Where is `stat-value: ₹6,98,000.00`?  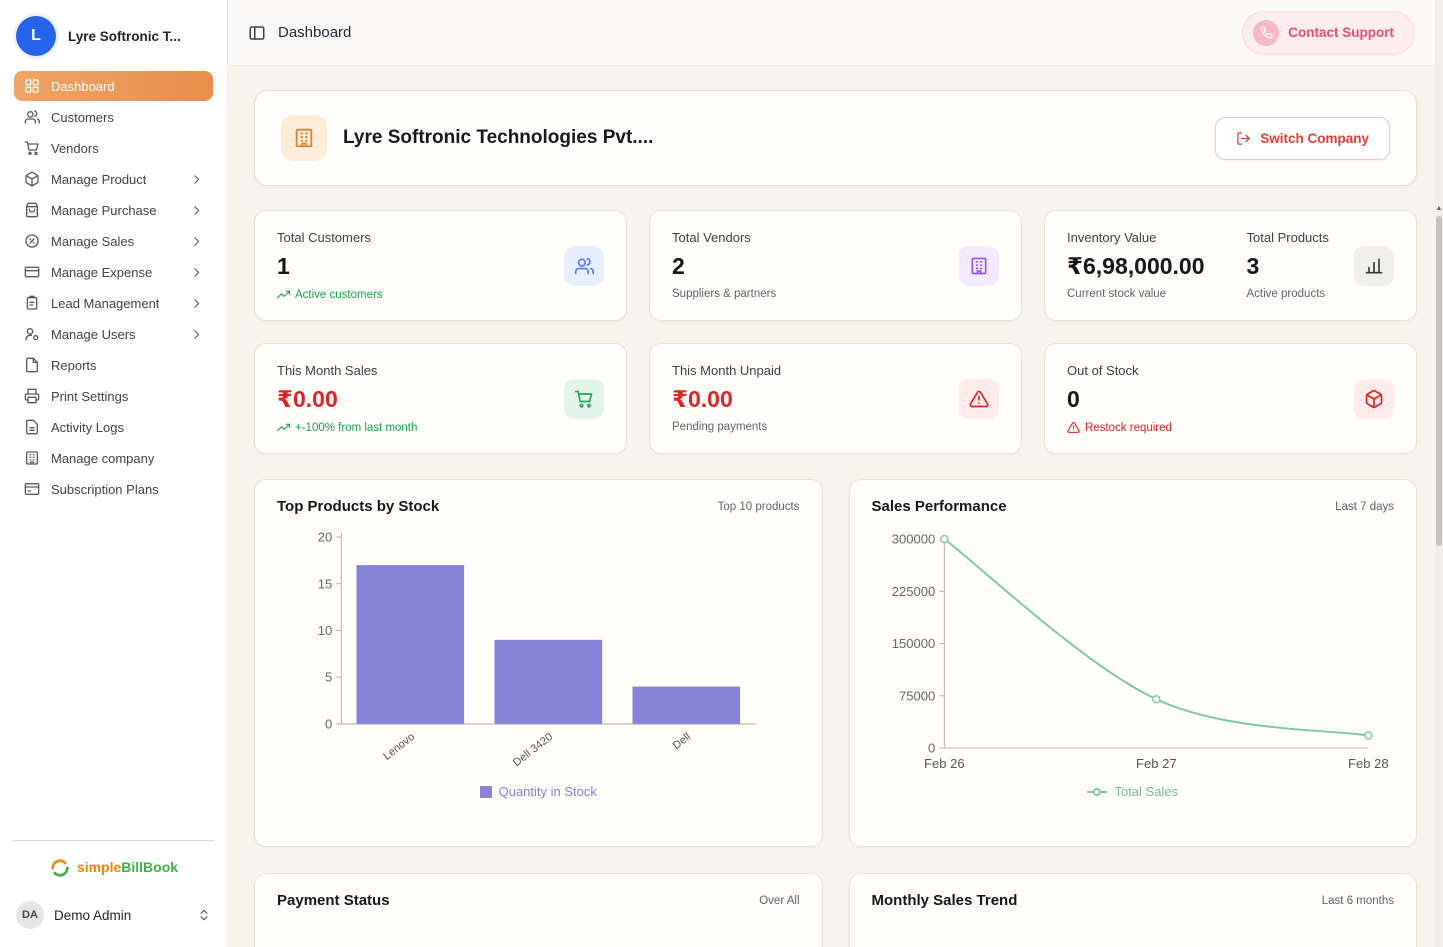
stat-value: ₹6,98,000.00 is located at coordinates (1136, 266).